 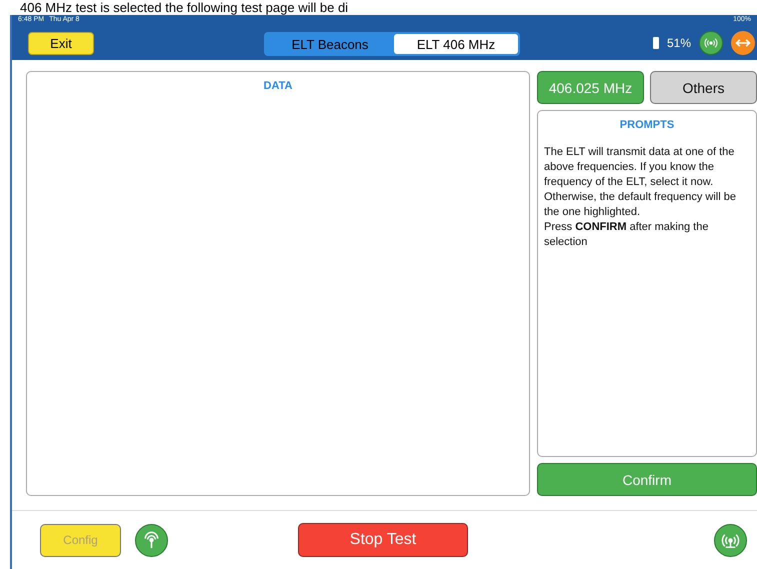 I want to click on stop-test-button: Stop Test, so click(x=383, y=540).